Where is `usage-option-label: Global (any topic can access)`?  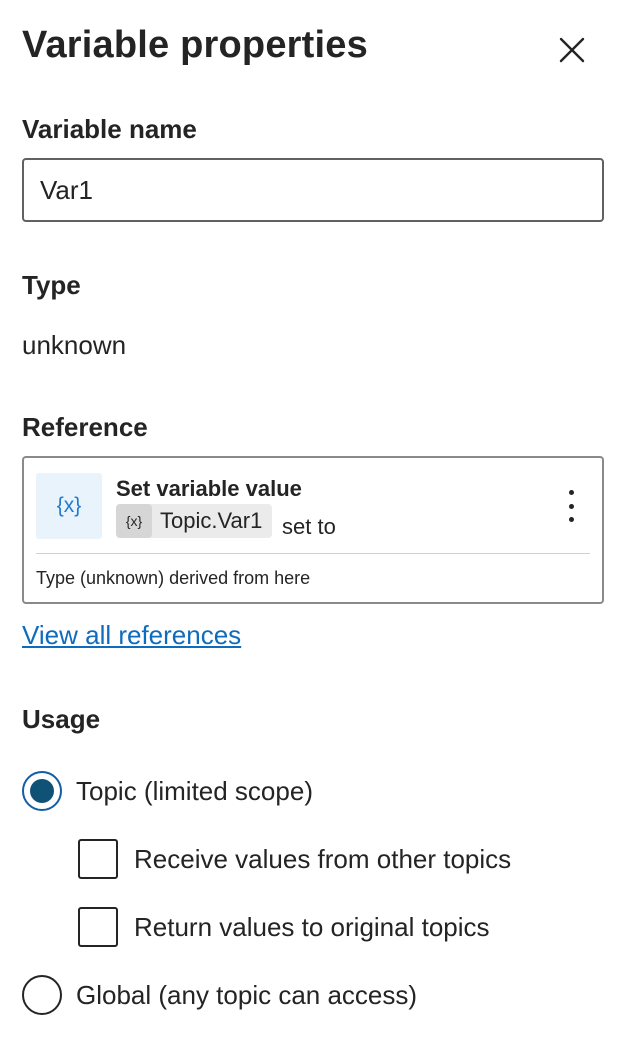
usage-option-label: Global (any topic can access) is located at coordinates (247, 994).